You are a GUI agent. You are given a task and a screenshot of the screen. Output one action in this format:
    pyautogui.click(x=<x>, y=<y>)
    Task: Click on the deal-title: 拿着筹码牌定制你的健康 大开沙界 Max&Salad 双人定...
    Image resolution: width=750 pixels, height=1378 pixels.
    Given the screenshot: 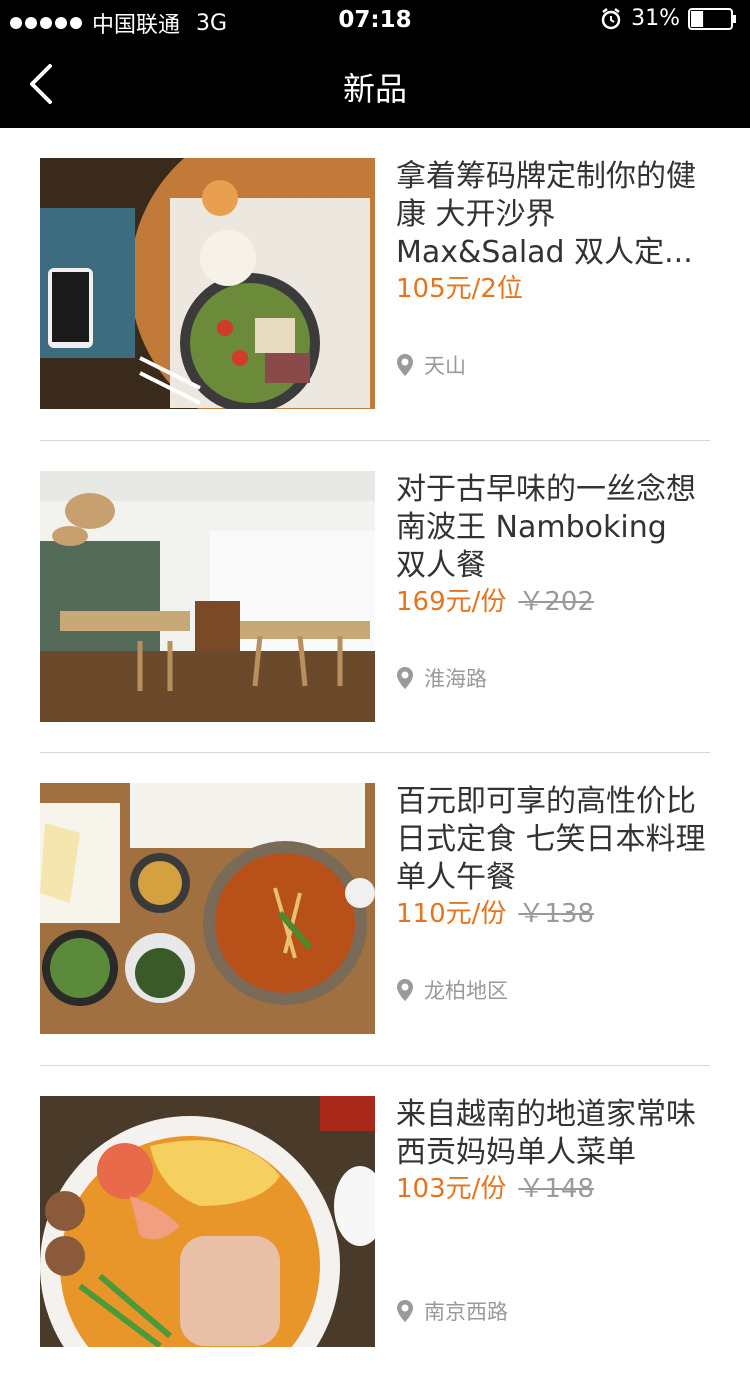 What is the action you would take?
    pyautogui.click(x=551, y=215)
    